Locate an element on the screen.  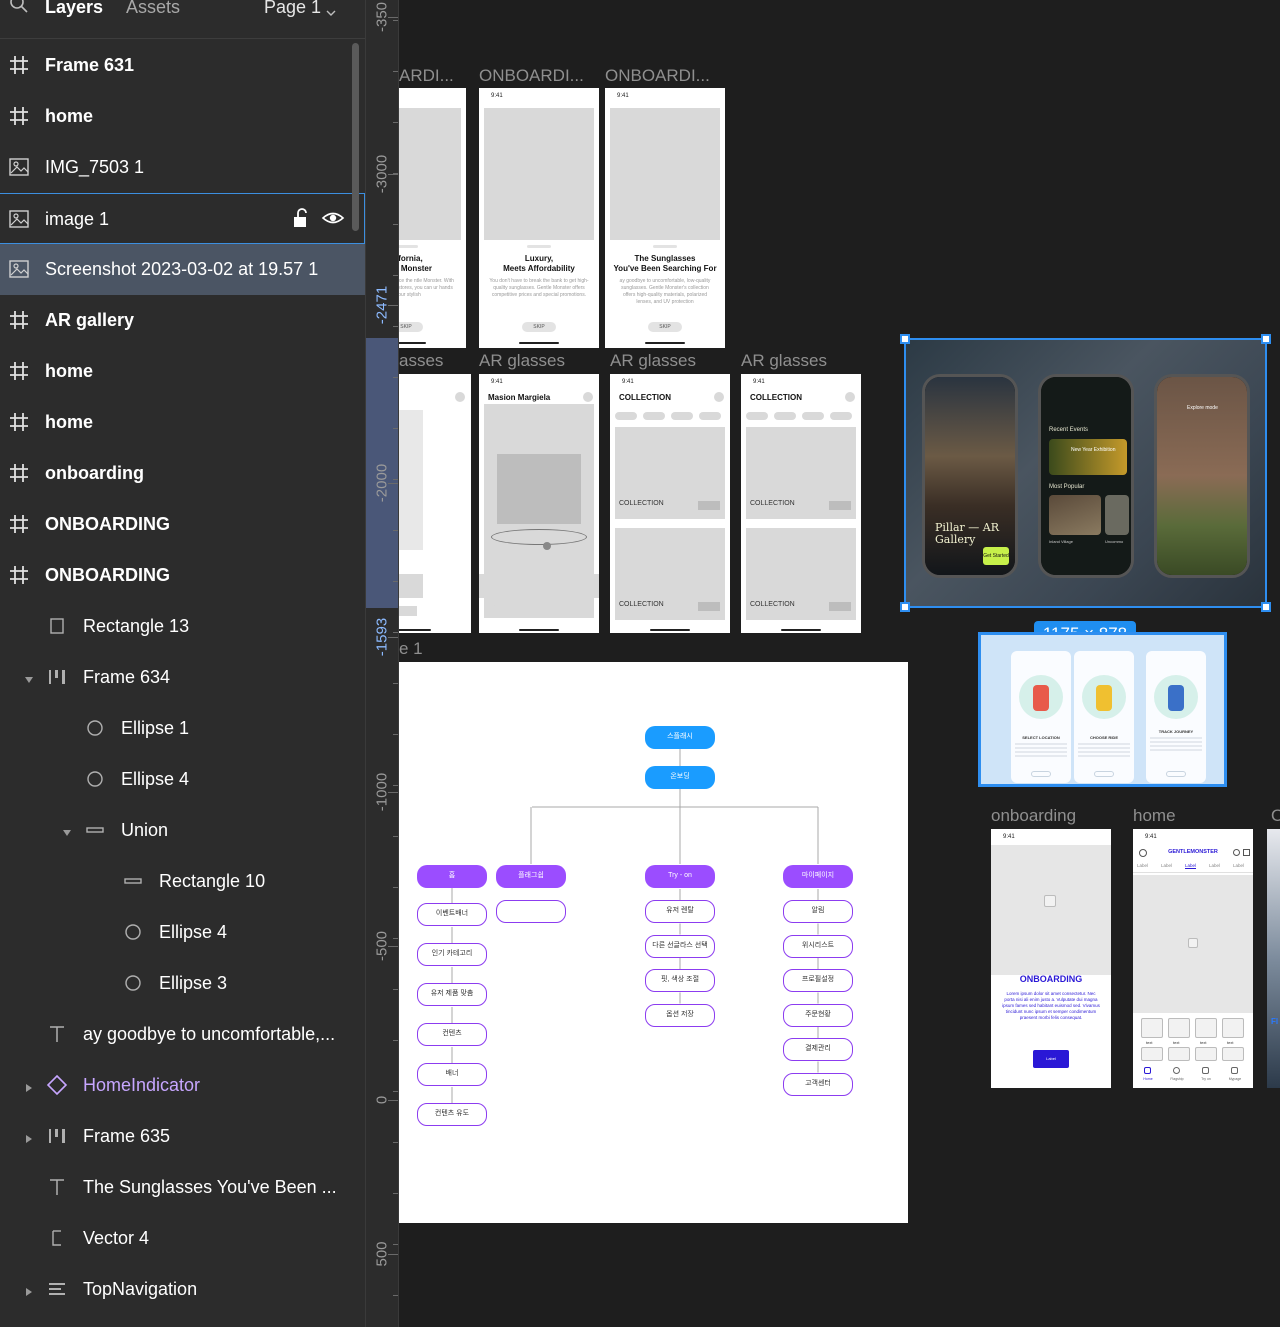
frame-title-flow: e 1 is located at coordinates (411, 649).